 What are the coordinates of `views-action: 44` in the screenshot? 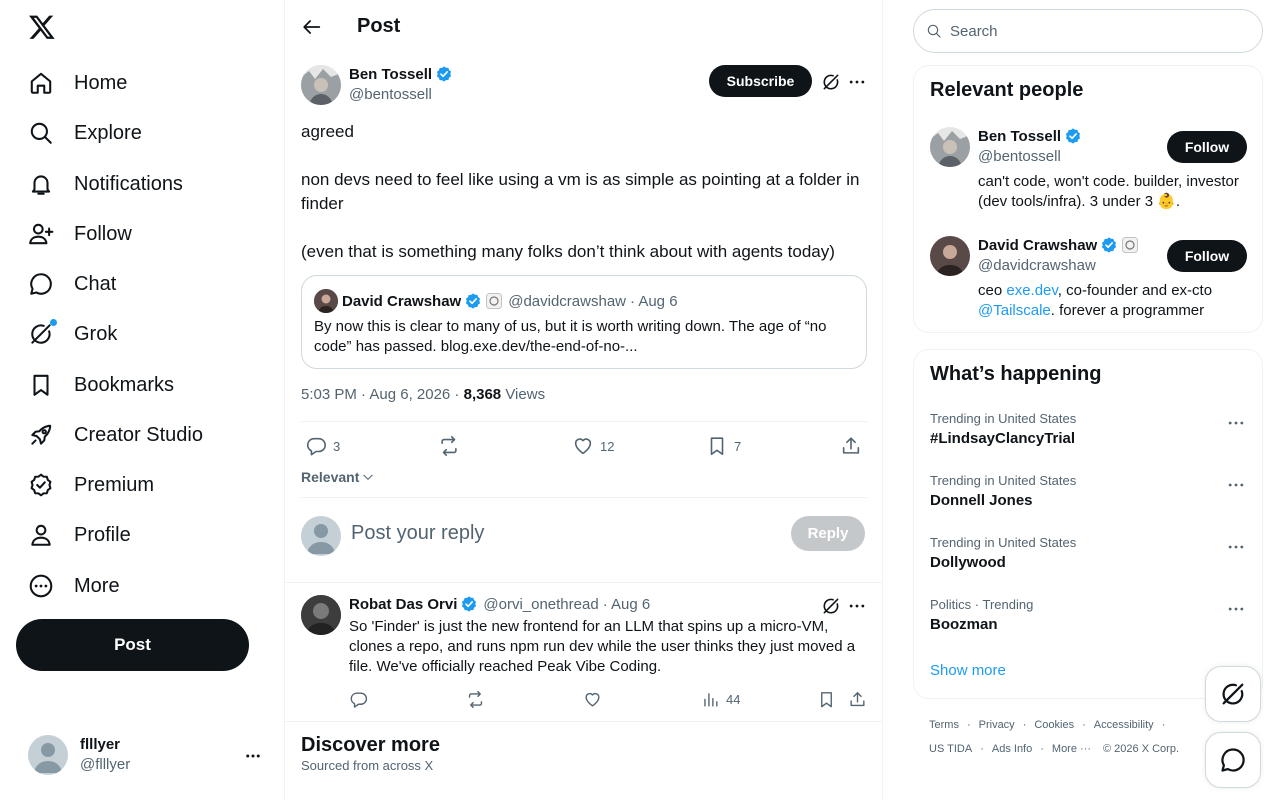 It's located at (720, 699).